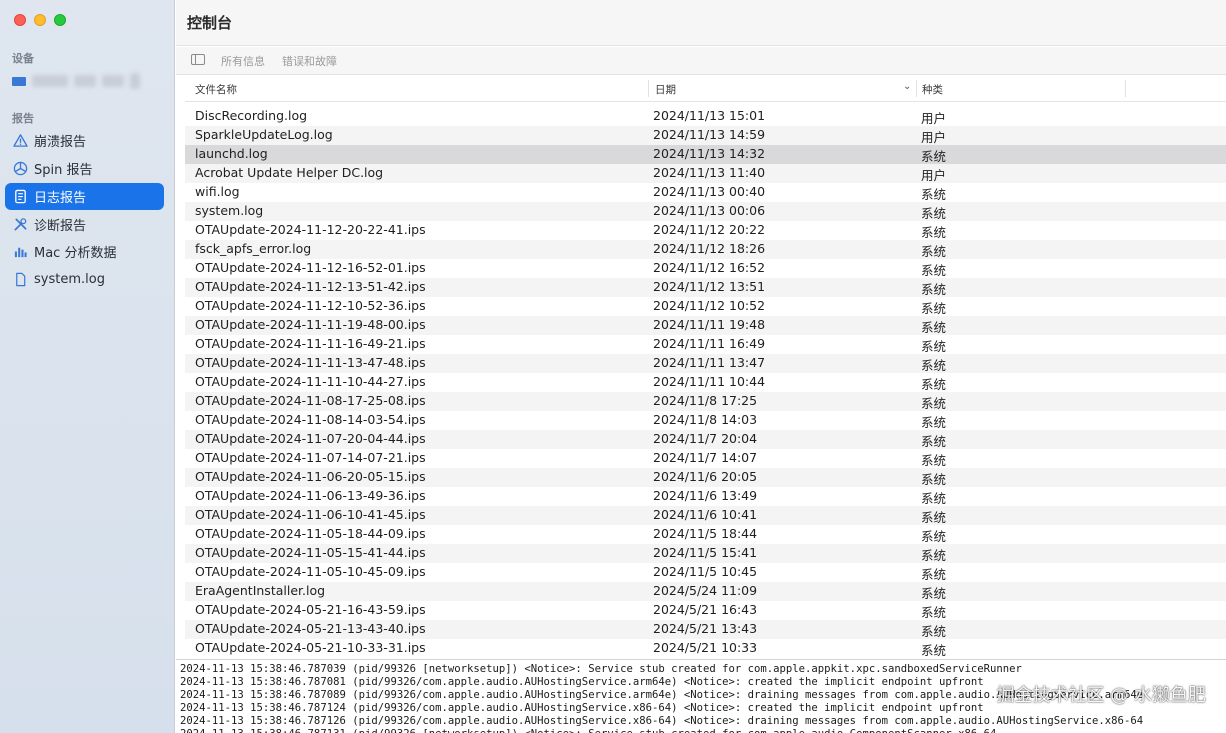 This screenshot has height=733, width=1226. I want to click on table-row: SparkleUpdateLog.log 2024/11/13 14:59 用户, so click(705, 135).